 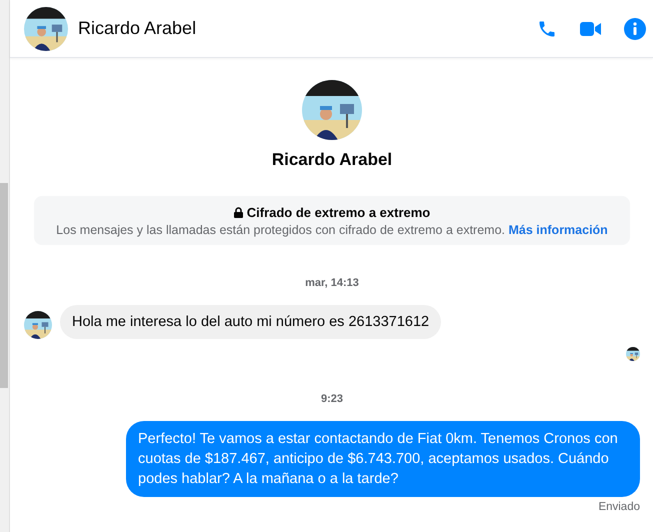 I want to click on contact-name: Ricardo Arabel, so click(x=138, y=28).